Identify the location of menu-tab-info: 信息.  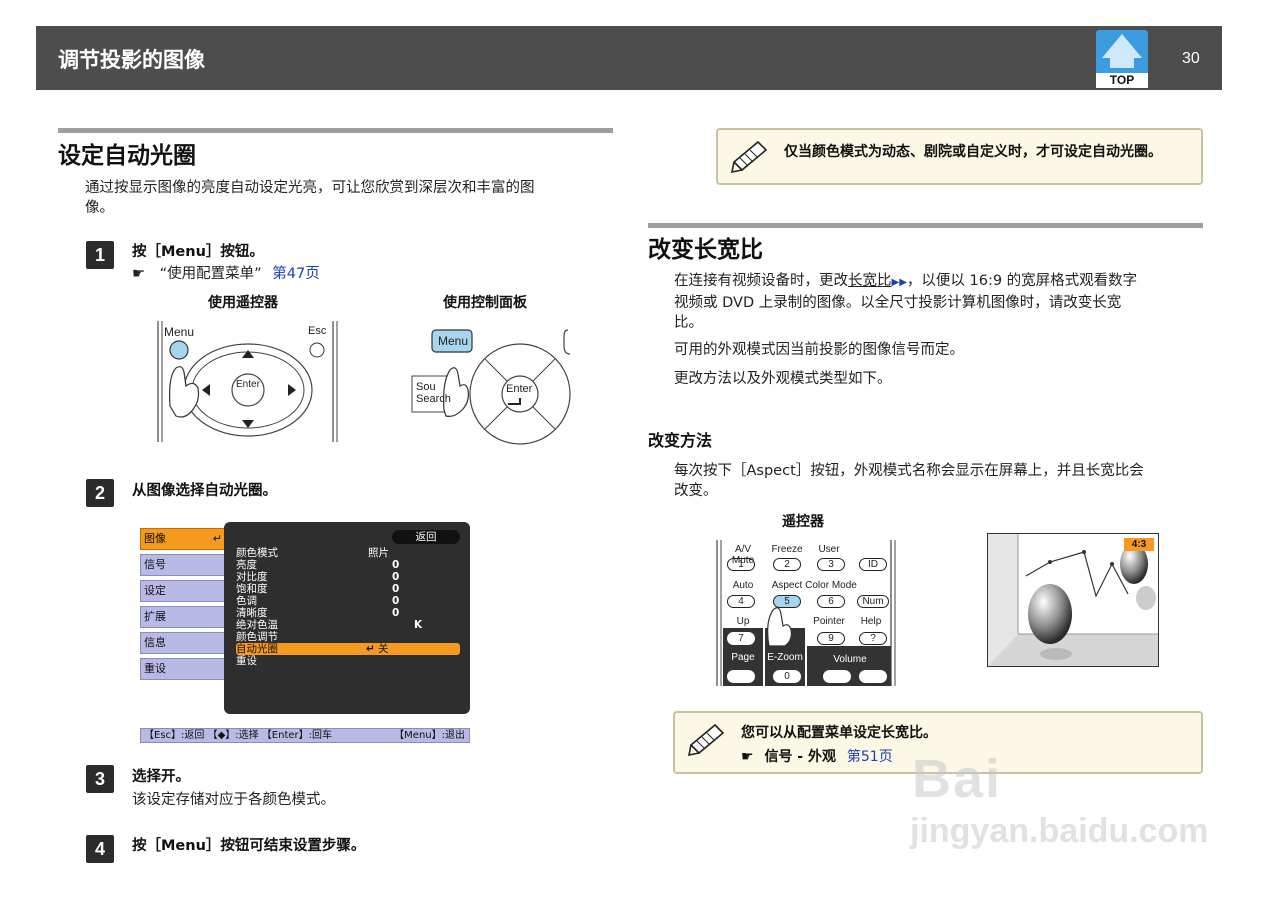
(183, 643).